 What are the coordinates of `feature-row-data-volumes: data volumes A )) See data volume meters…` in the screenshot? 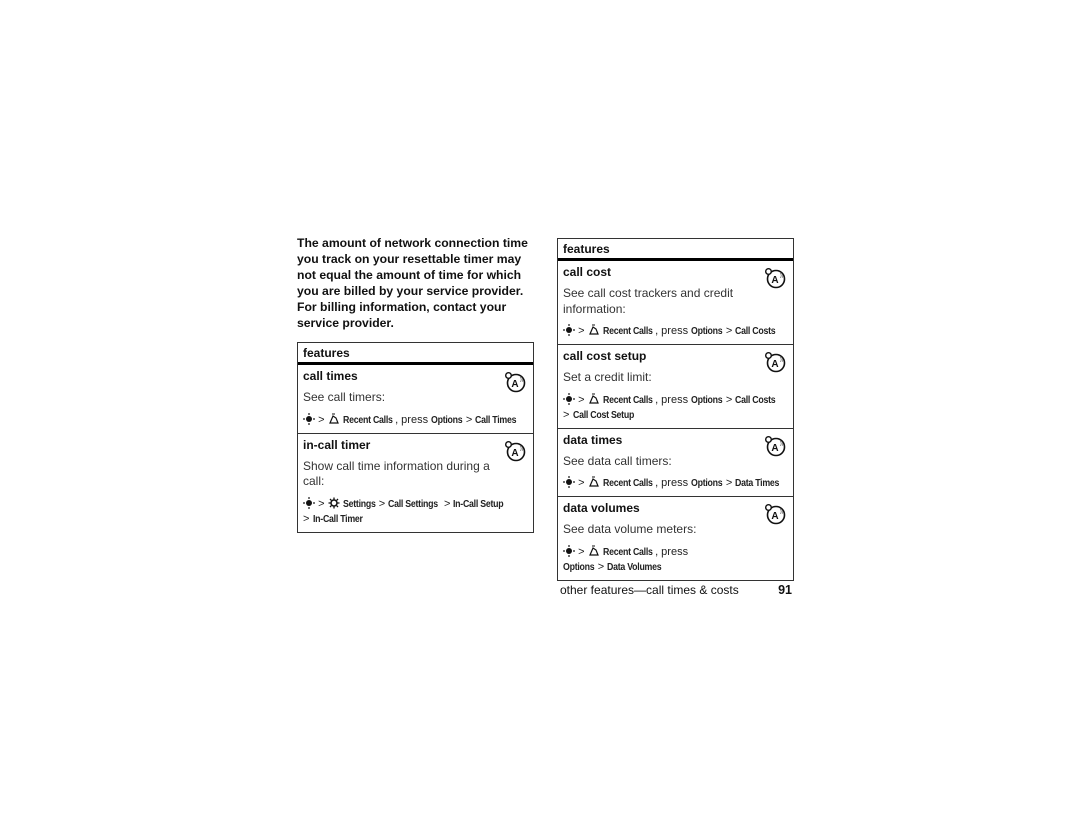 It's located at (675, 538).